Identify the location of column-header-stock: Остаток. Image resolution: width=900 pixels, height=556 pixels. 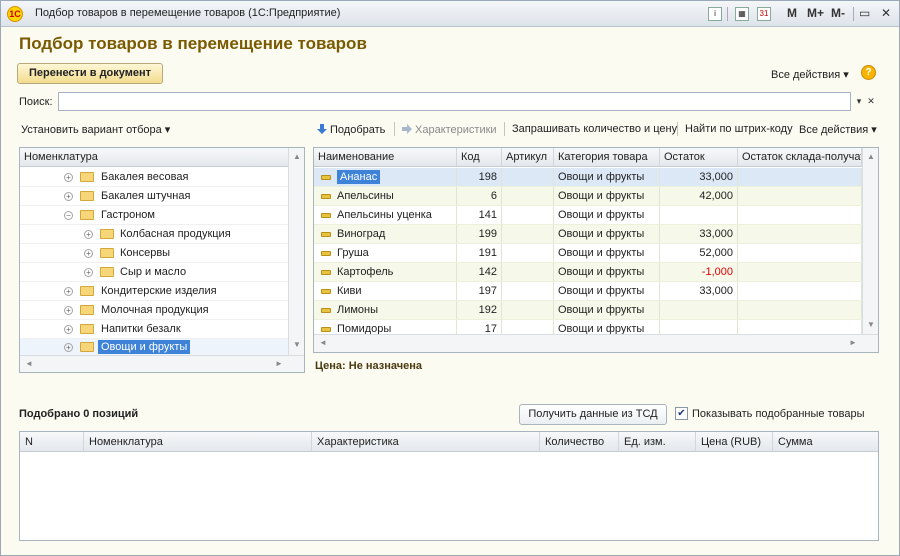
(699, 157).